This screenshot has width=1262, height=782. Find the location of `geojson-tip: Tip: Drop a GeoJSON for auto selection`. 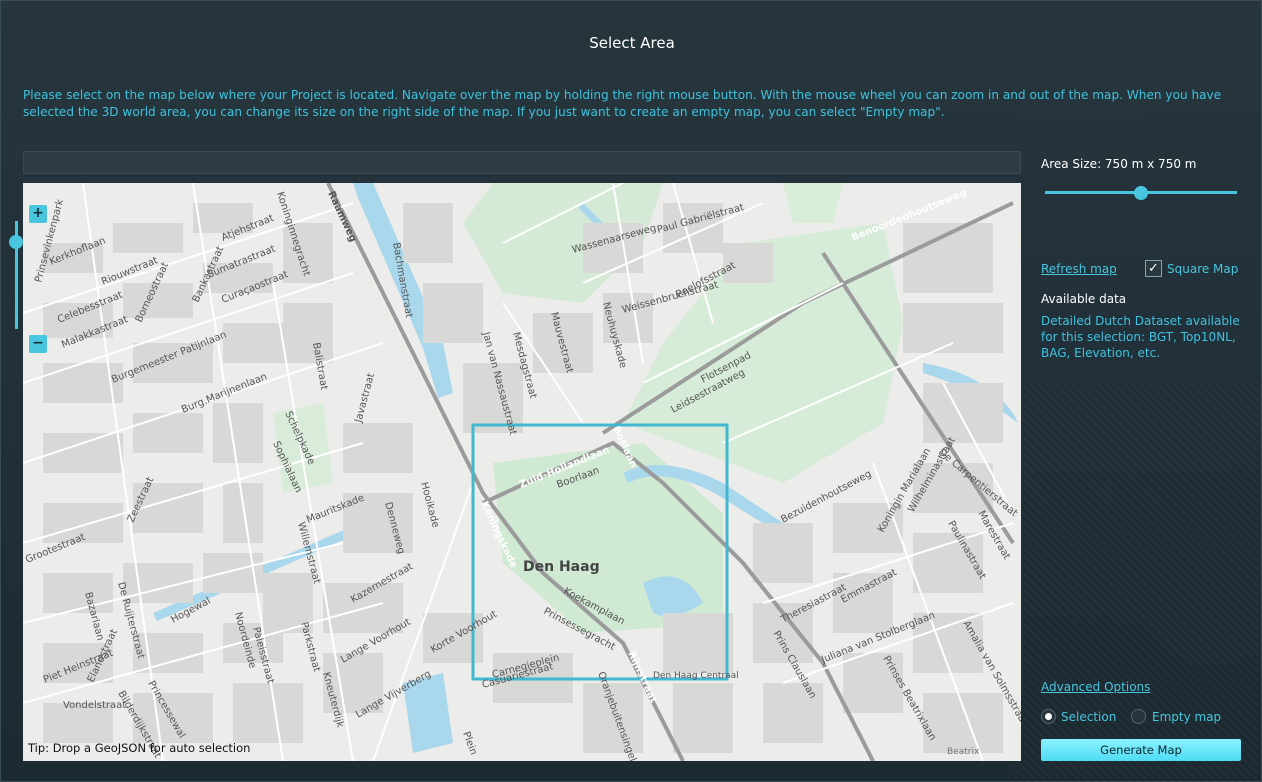

geojson-tip: Tip: Drop a GeoJSON for auto selection is located at coordinates (139, 748).